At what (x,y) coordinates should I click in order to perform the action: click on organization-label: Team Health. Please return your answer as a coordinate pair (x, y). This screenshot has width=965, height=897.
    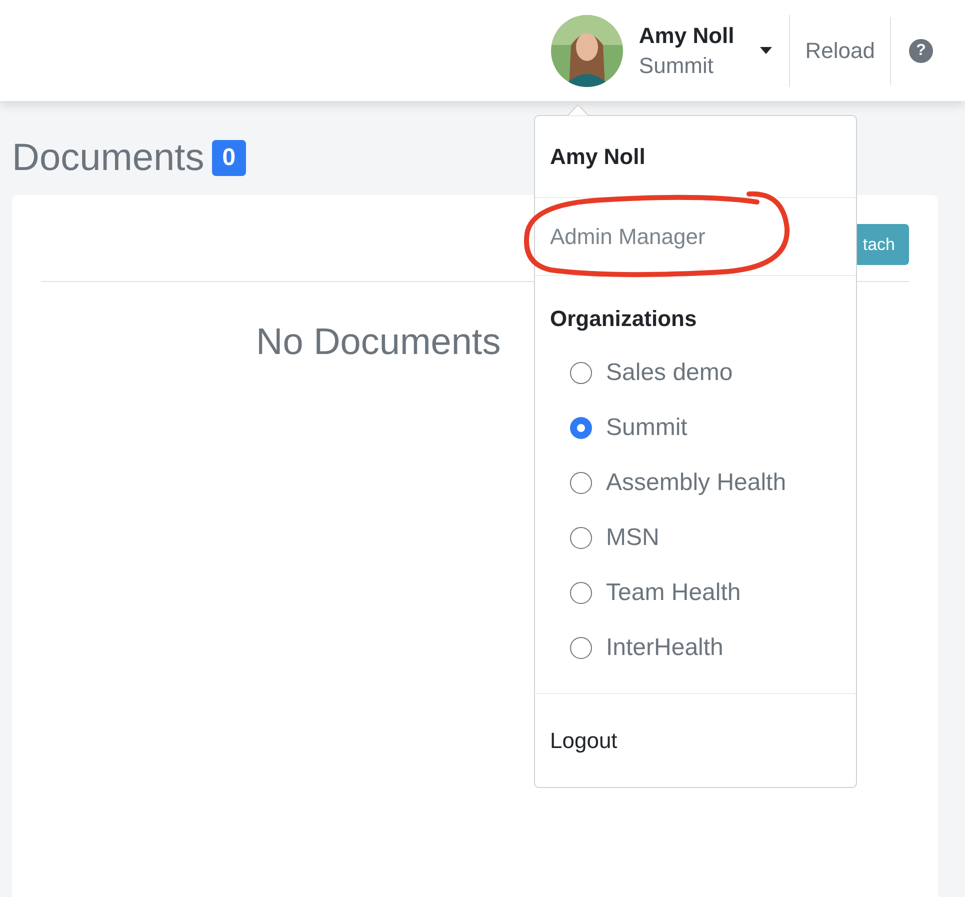
    Looking at the image, I should click on (673, 593).